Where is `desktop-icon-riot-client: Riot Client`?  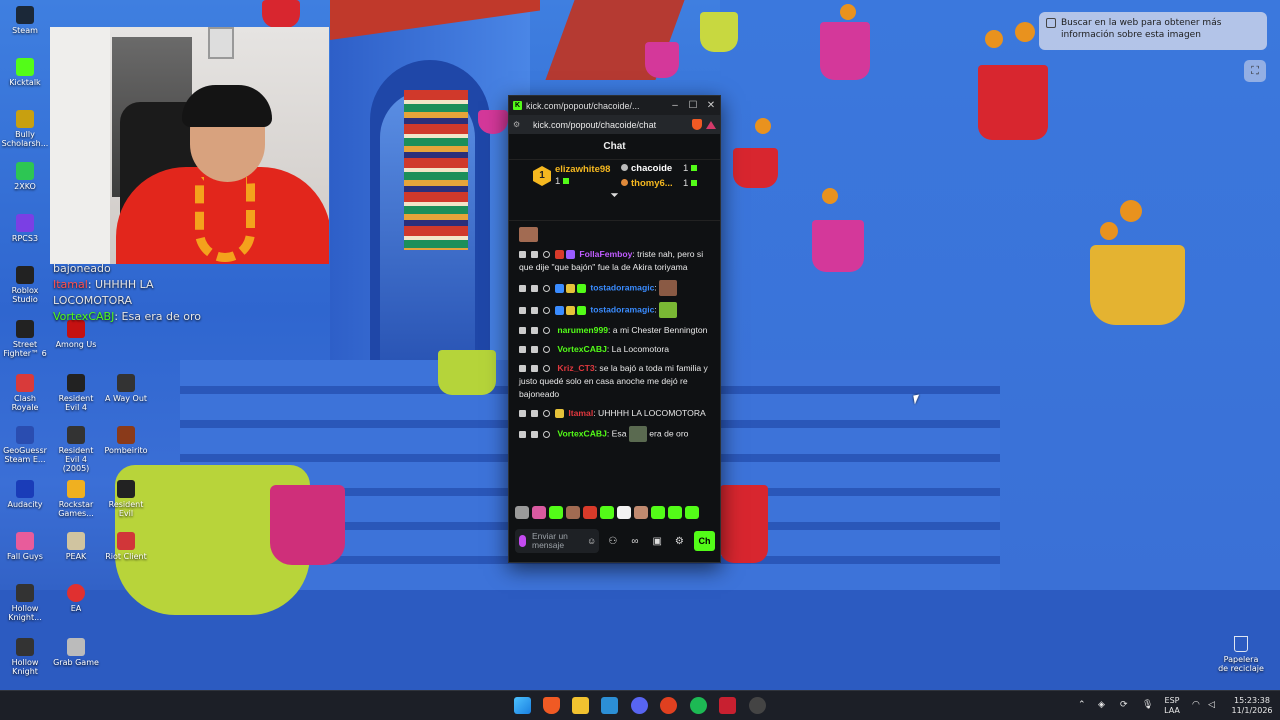
desktop-icon-riot-client: Riot Client is located at coordinates (126, 546).